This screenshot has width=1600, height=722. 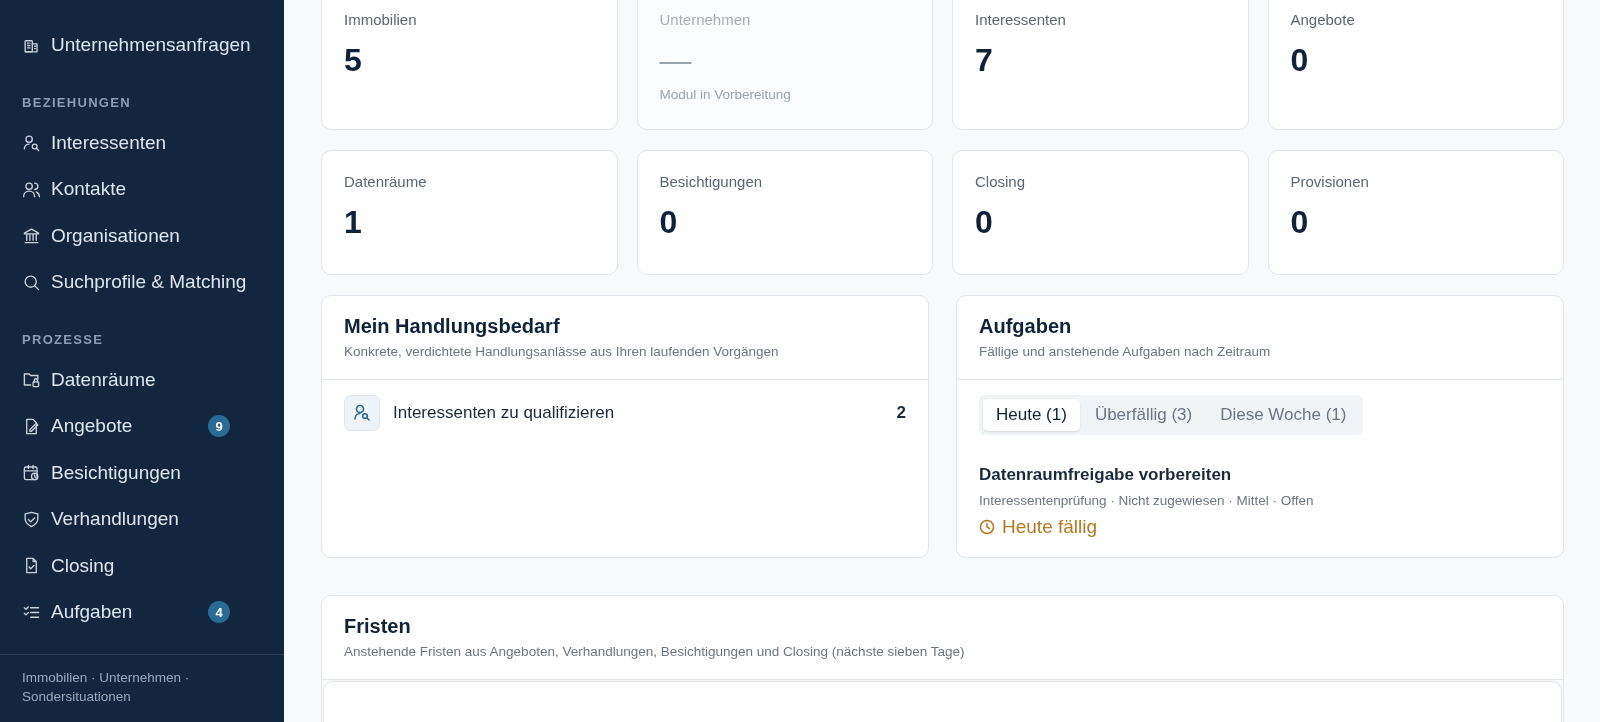 What do you see at coordinates (362, 413) in the screenshot?
I see `person-search-icon` at bounding box center [362, 413].